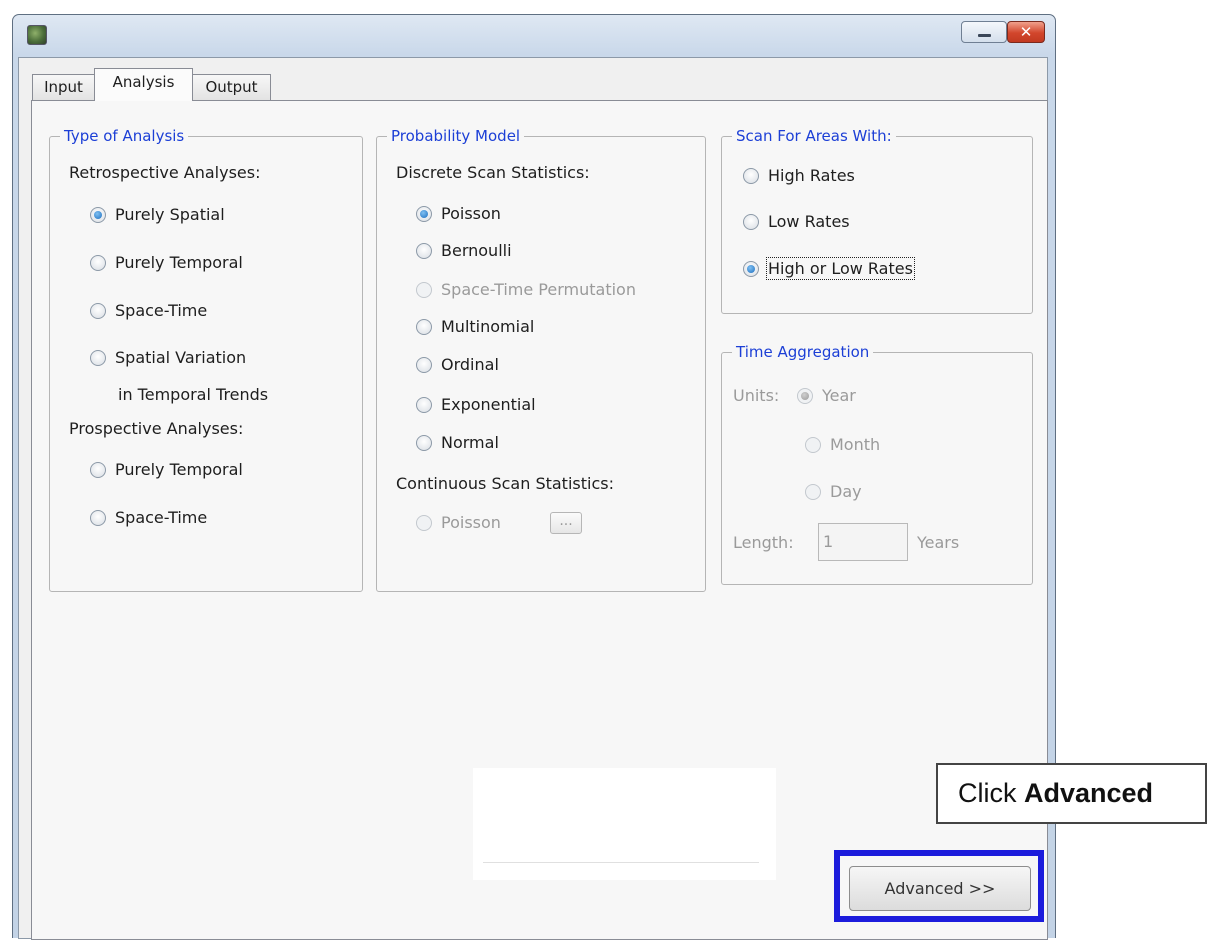 Image resolution: width=1207 pixels, height=940 pixels. What do you see at coordinates (124, 136) in the screenshot?
I see `type-of-analysis-legend: Type of Analysis` at bounding box center [124, 136].